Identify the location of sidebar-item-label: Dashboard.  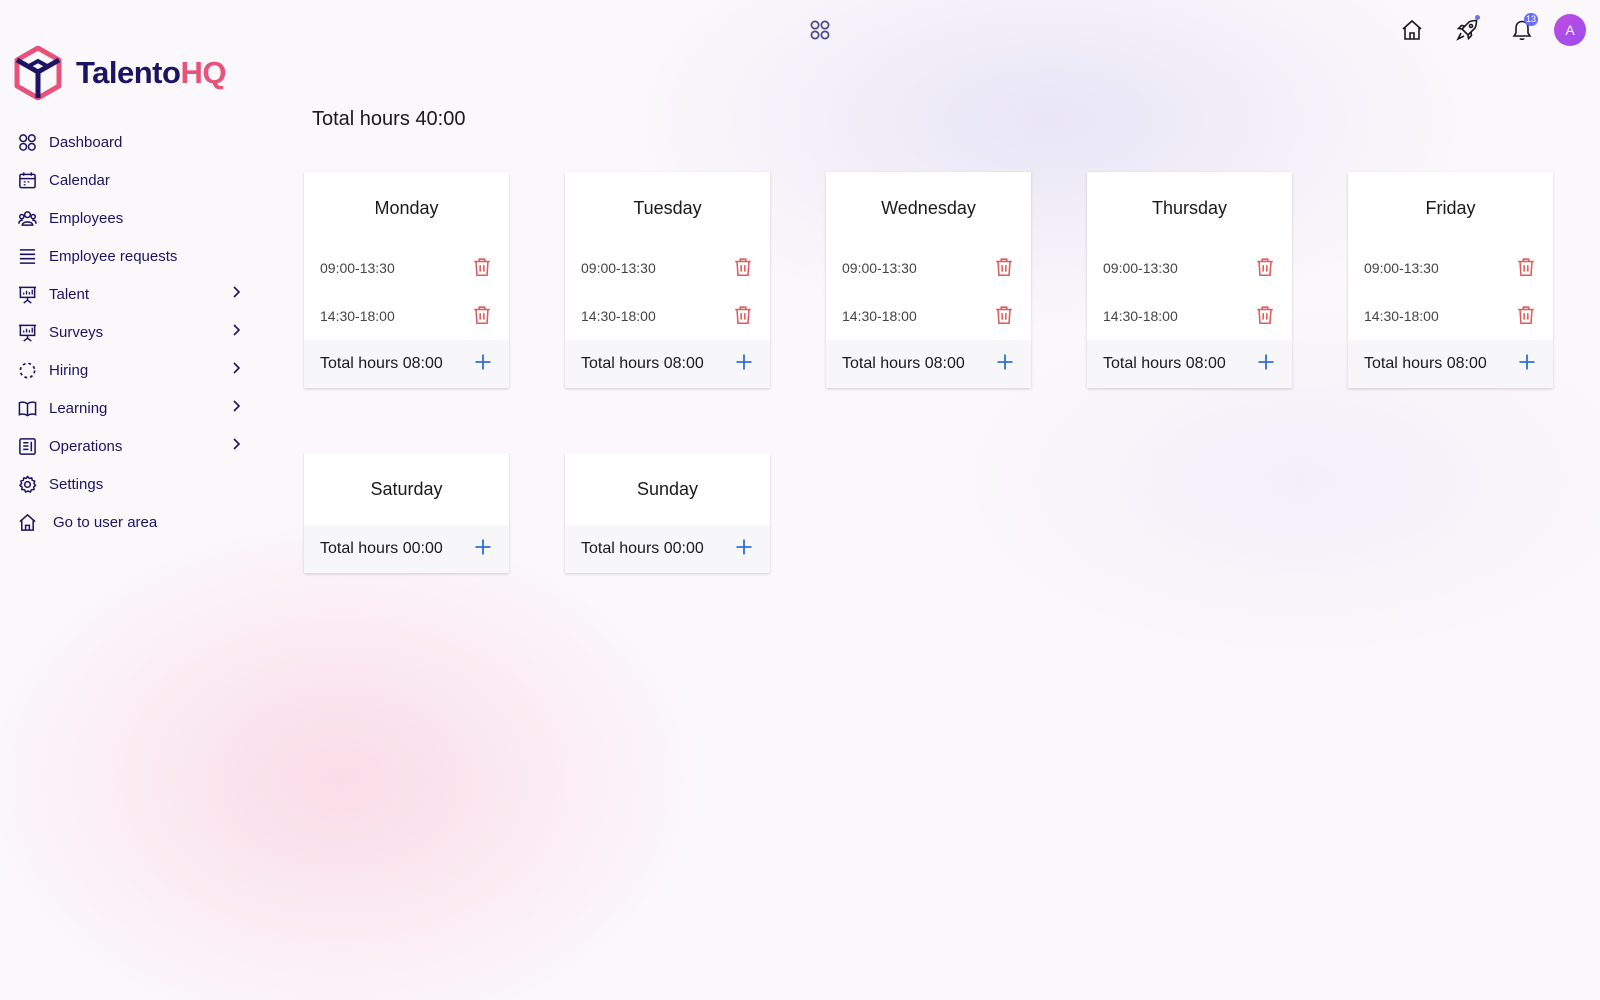
(86, 142).